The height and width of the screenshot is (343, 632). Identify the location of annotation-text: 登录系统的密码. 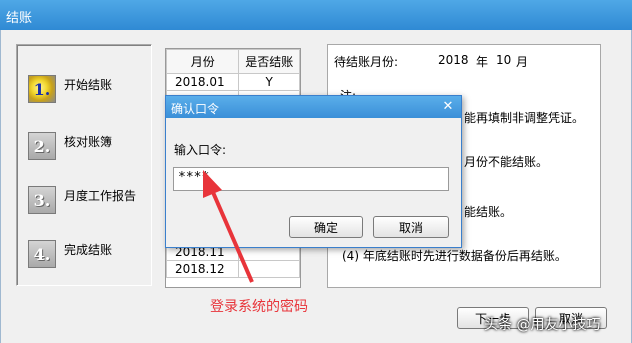
(259, 307).